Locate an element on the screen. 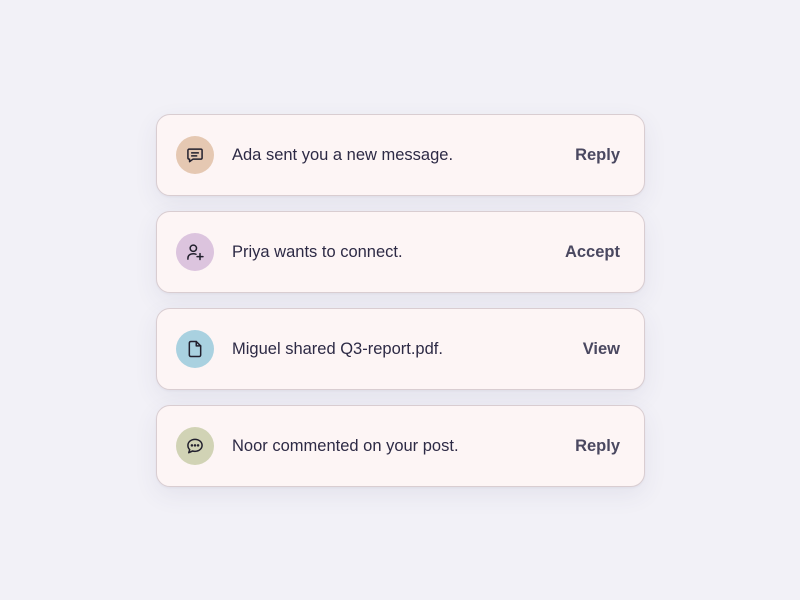 This screenshot has width=800, height=600. view-button: View is located at coordinates (601, 349).